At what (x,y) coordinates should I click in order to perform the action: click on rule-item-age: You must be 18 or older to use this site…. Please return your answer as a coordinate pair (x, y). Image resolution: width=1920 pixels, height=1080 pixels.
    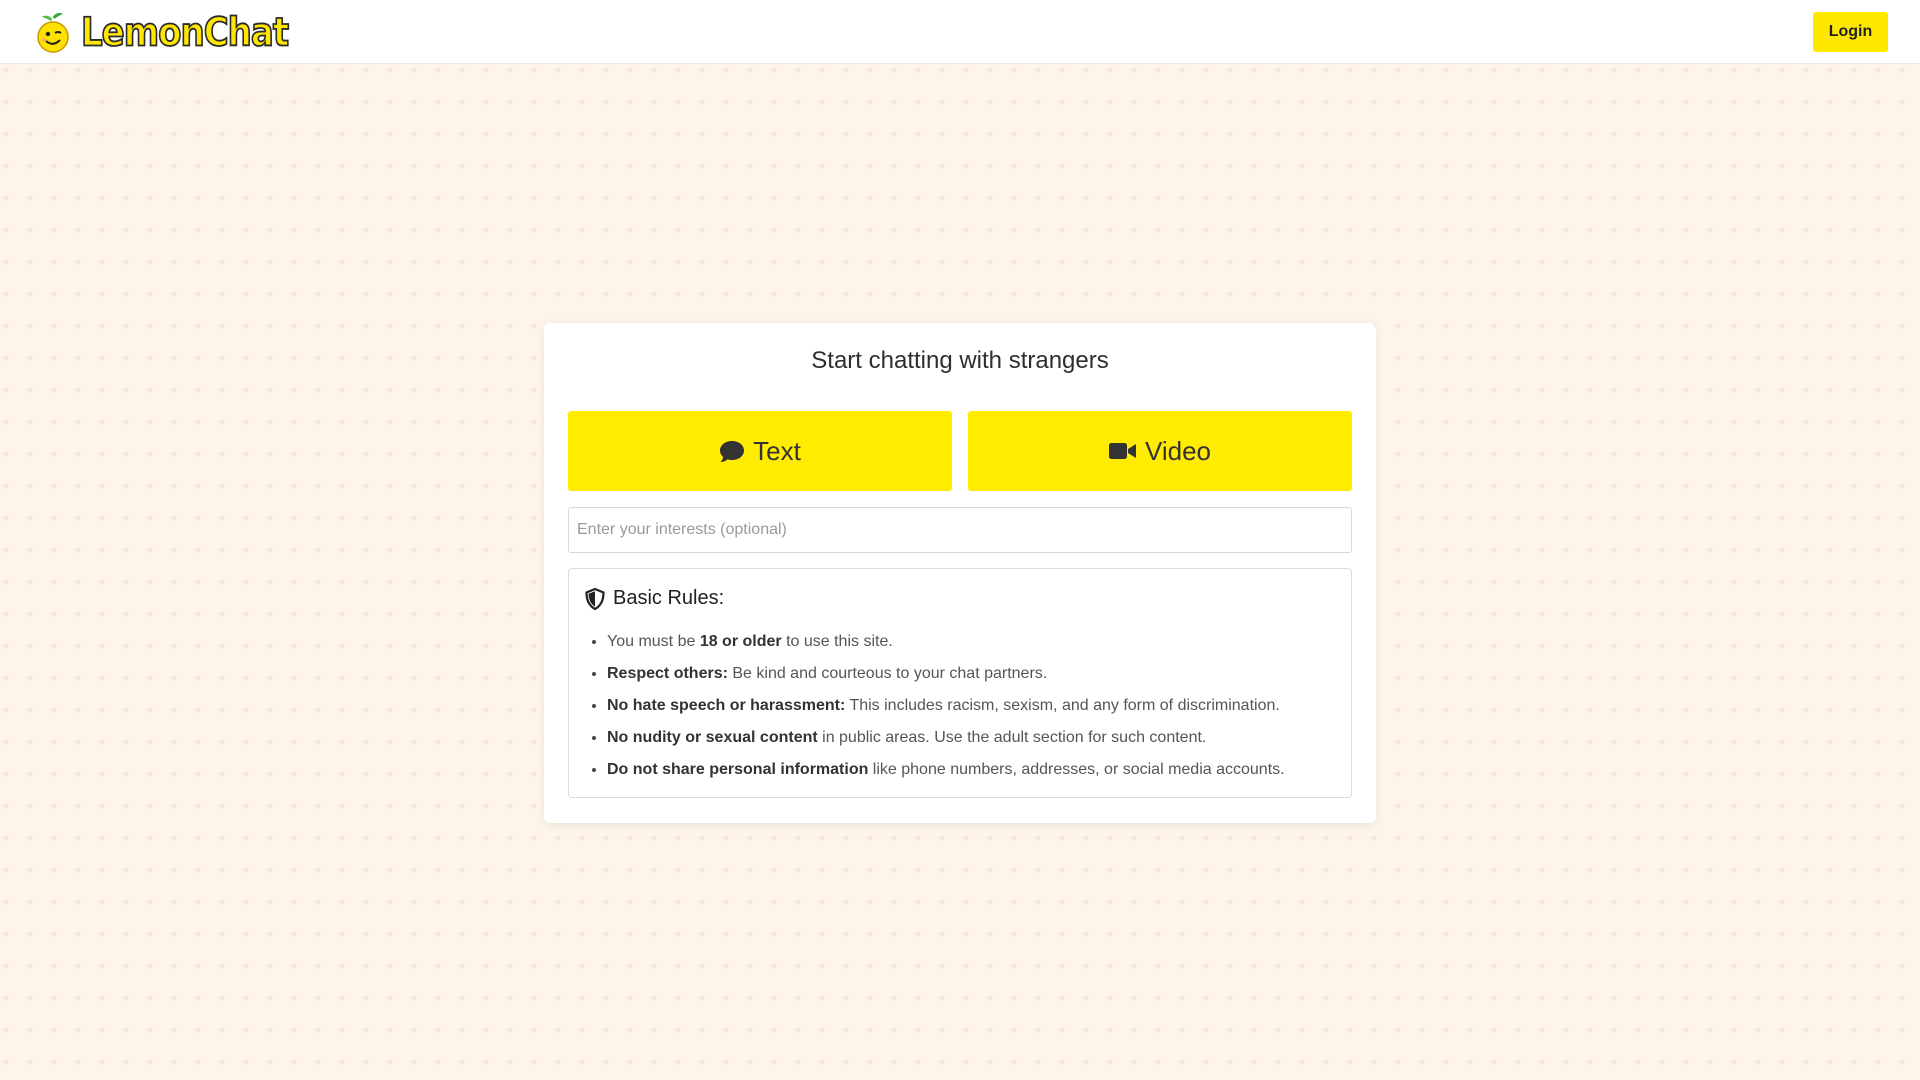
    Looking at the image, I should click on (946, 648).